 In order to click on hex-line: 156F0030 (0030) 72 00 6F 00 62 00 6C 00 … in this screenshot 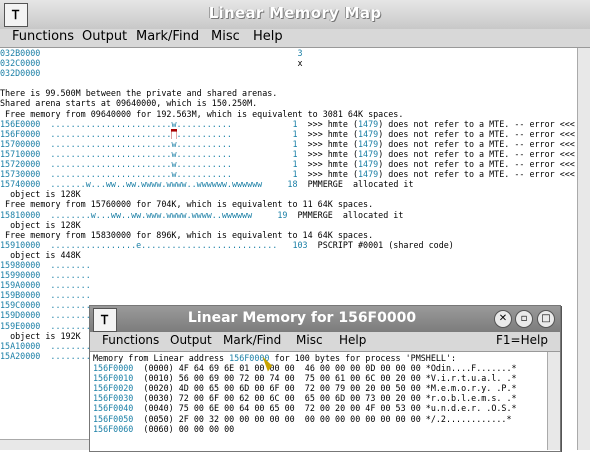, I will do `click(318, 398)`.